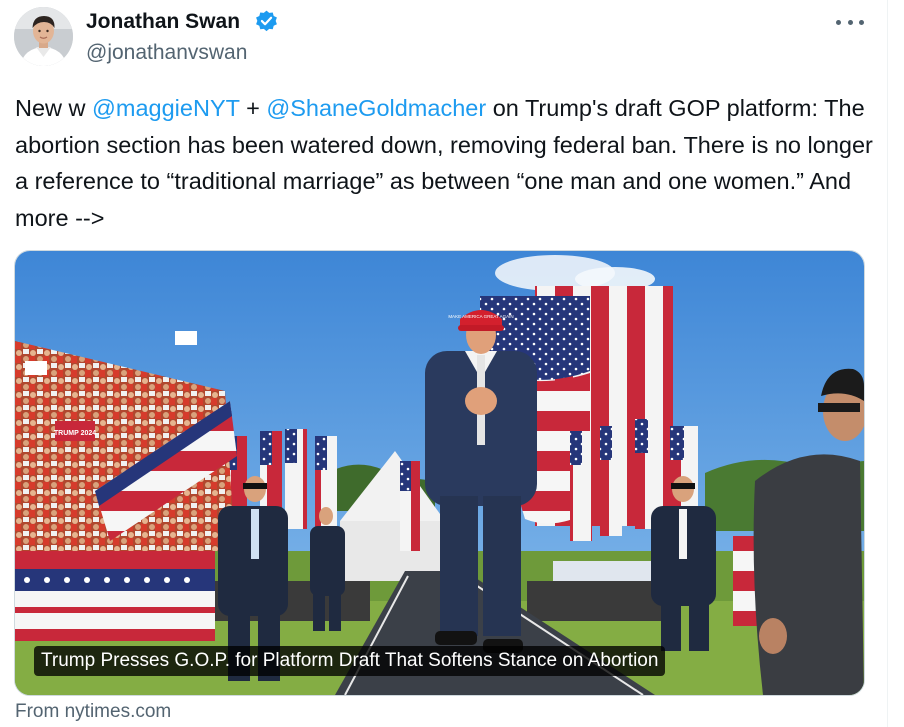  Describe the element at coordinates (480, 316) in the screenshot. I see `hat-text: MAKE AMERICA GREAT AGAIN` at that location.